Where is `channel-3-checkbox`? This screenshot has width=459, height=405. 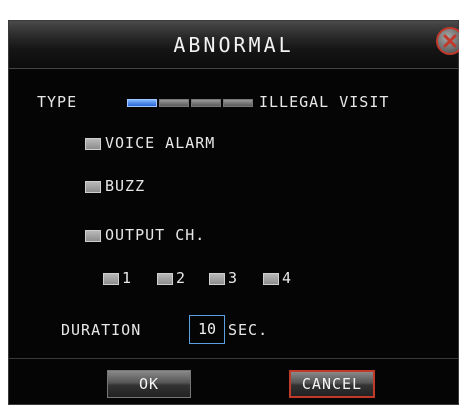 channel-3-checkbox is located at coordinates (217, 279).